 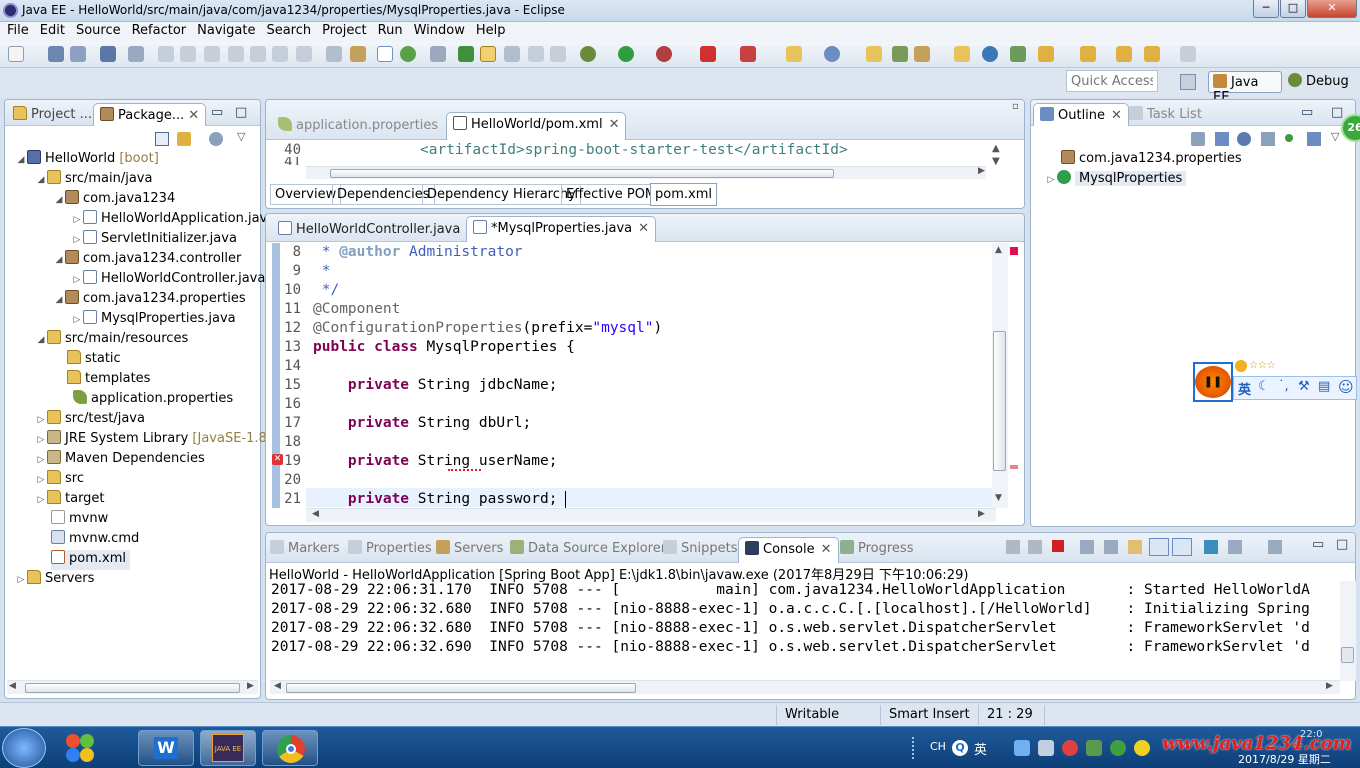 What do you see at coordinates (1094, 748) in the screenshot?
I see `update-icon` at bounding box center [1094, 748].